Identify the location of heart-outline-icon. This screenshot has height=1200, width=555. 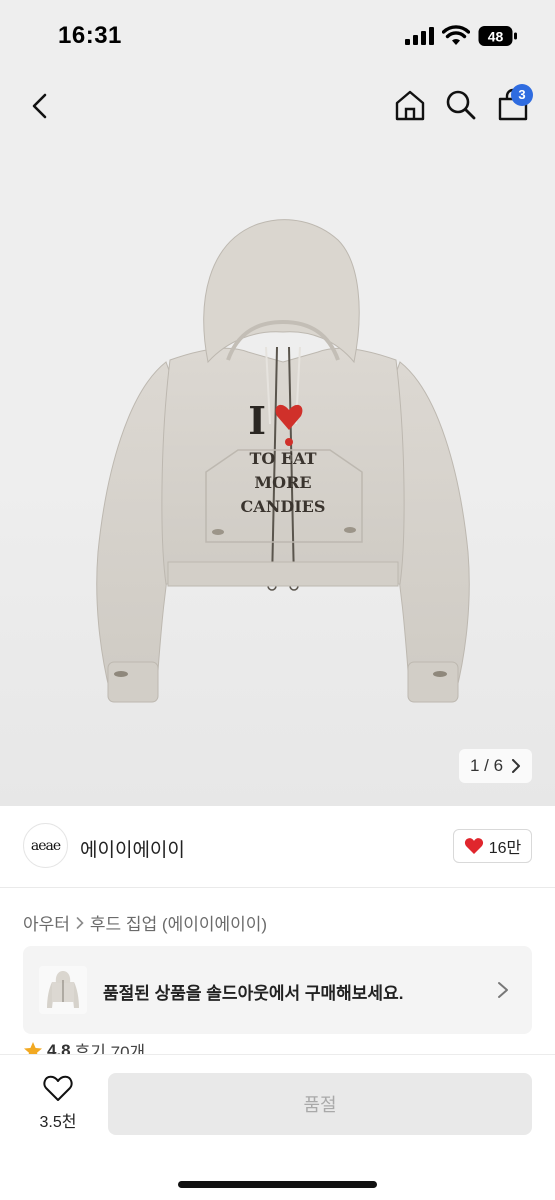
(58, 1088).